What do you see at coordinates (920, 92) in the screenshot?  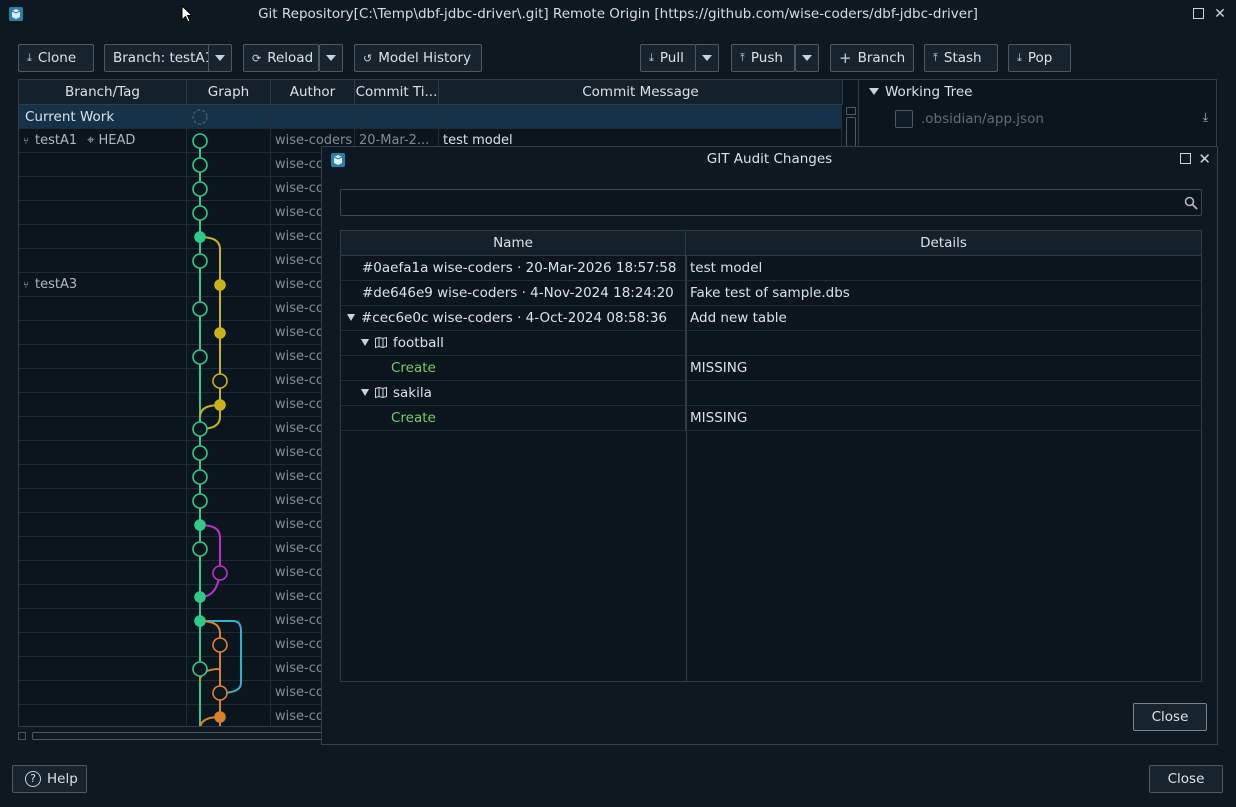 I see `working-tree-node: Working Tree` at bounding box center [920, 92].